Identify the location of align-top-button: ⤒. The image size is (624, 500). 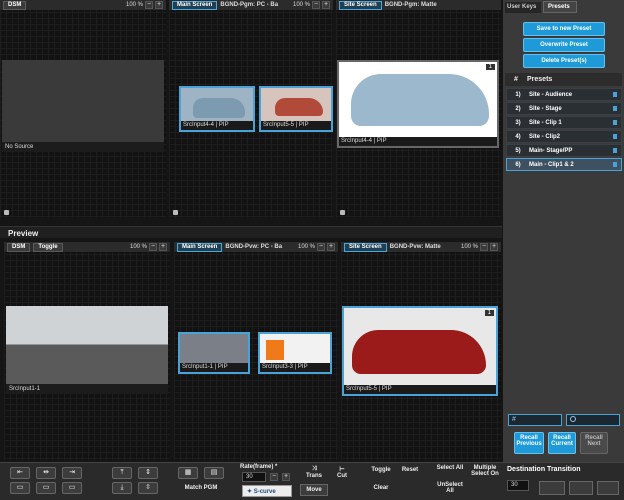
(122, 473).